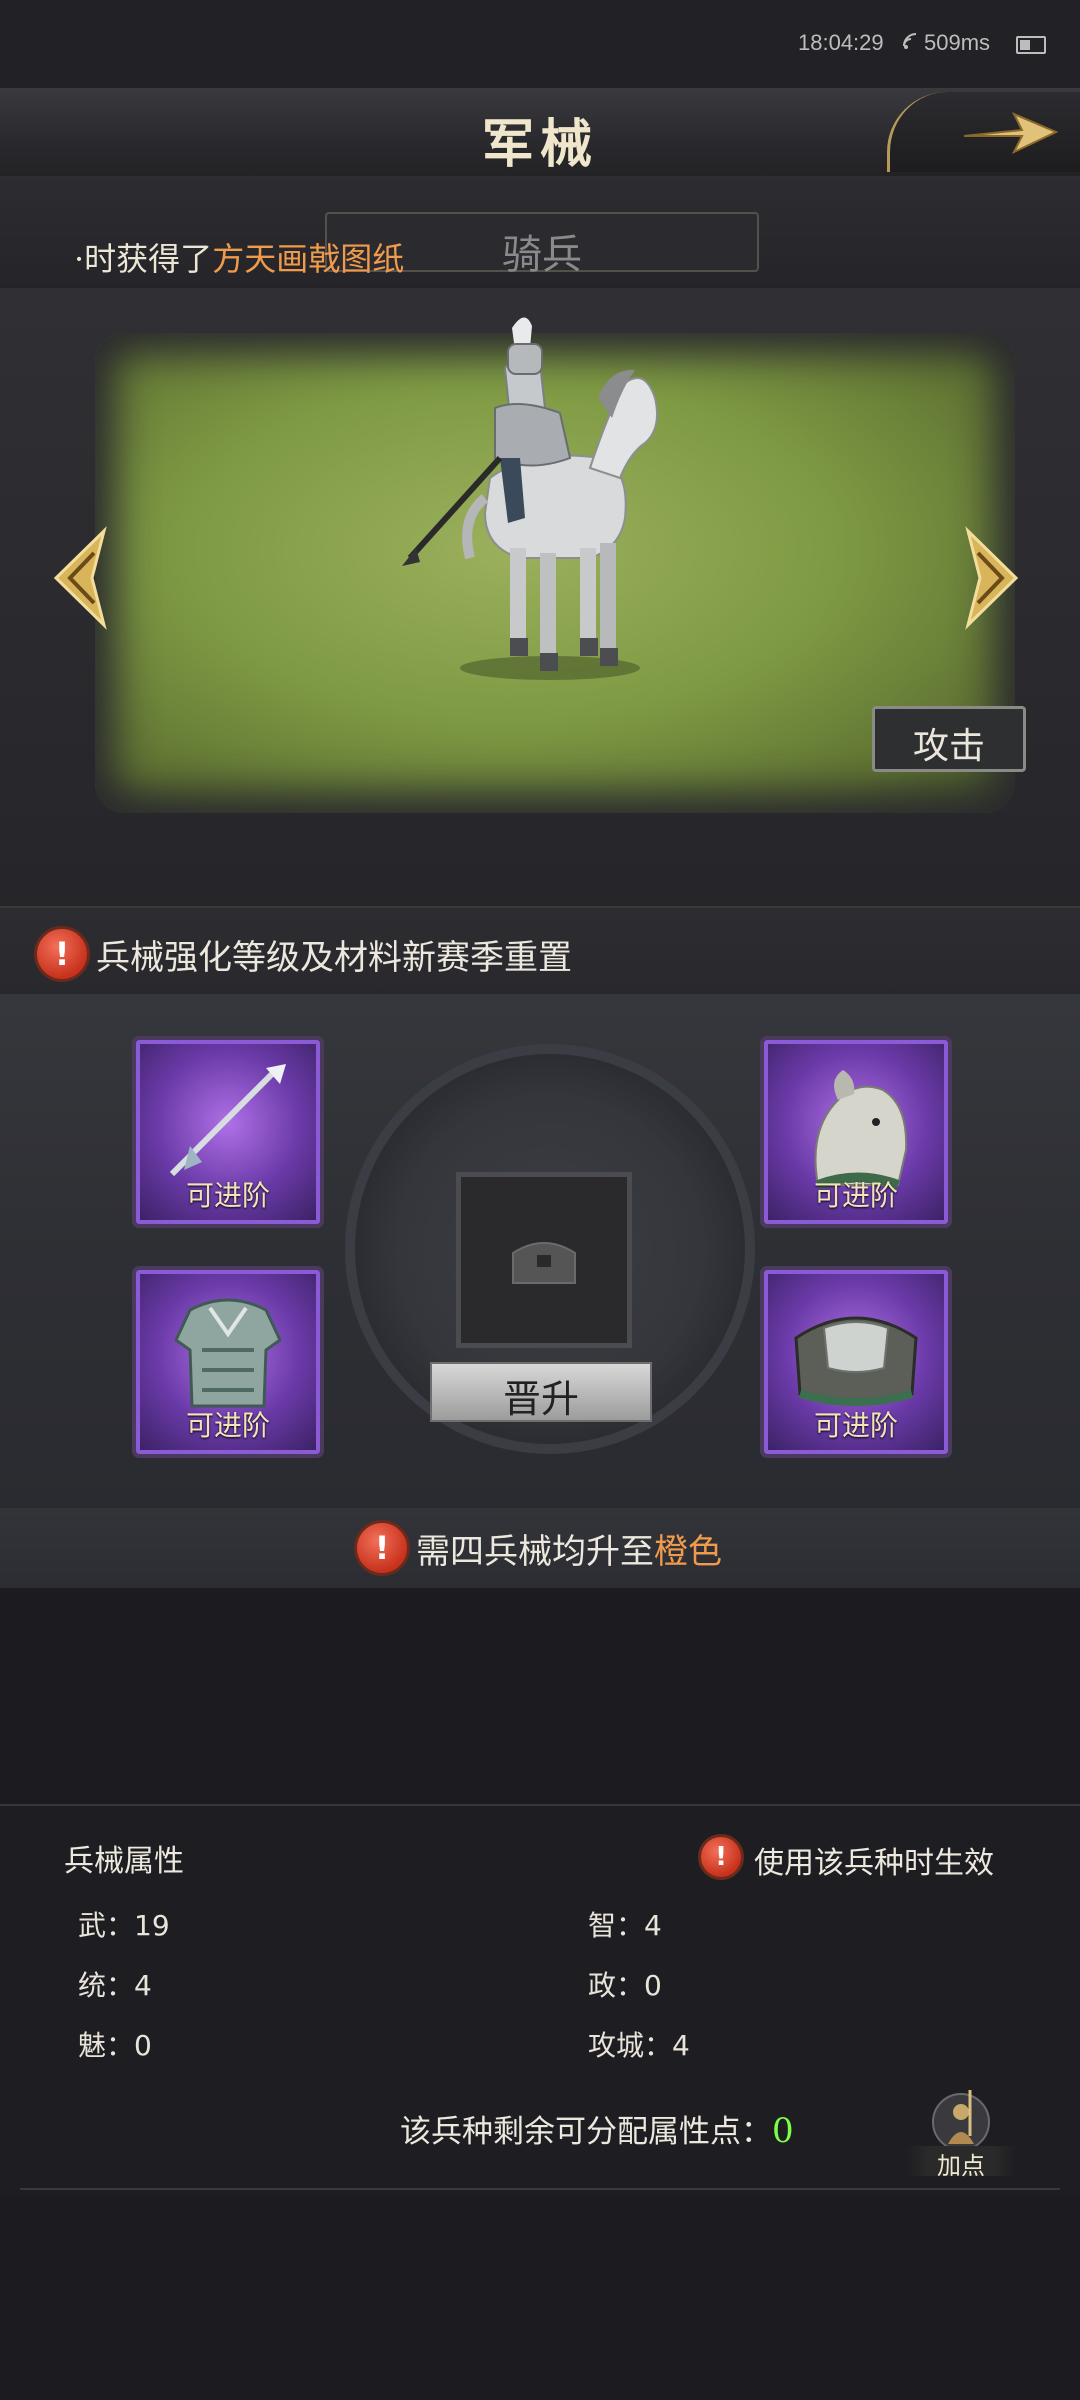 The height and width of the screenshot is (2400, 1080). I want to click on attr-gongcheng: 攻城：4, so click(639, 2045).